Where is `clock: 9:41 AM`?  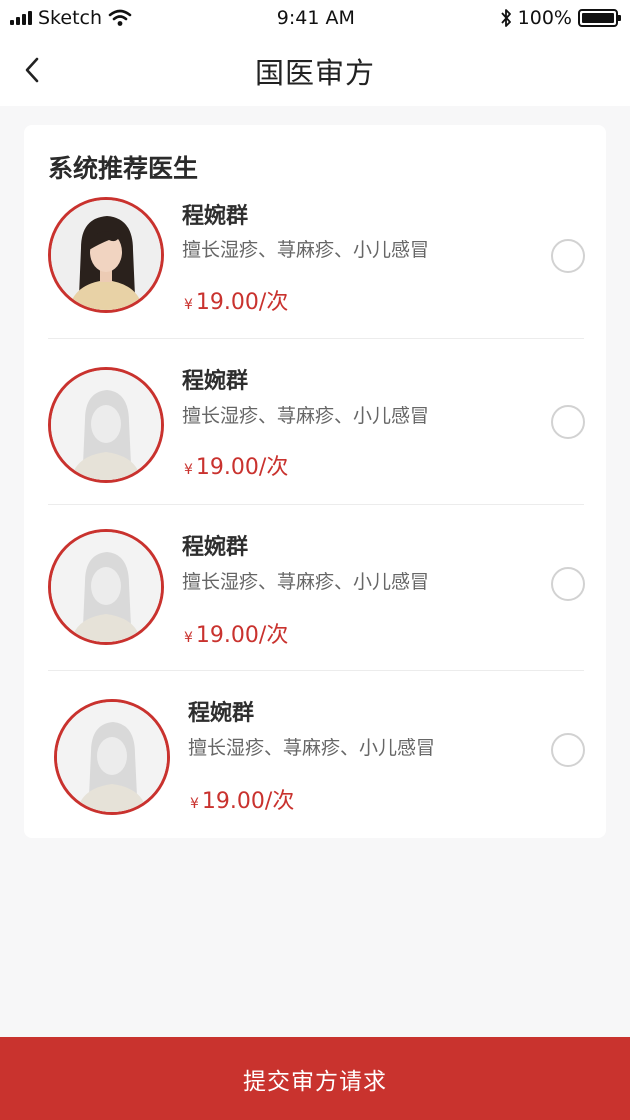 clock: 9:41 AM is located at coordinates (315, 18).